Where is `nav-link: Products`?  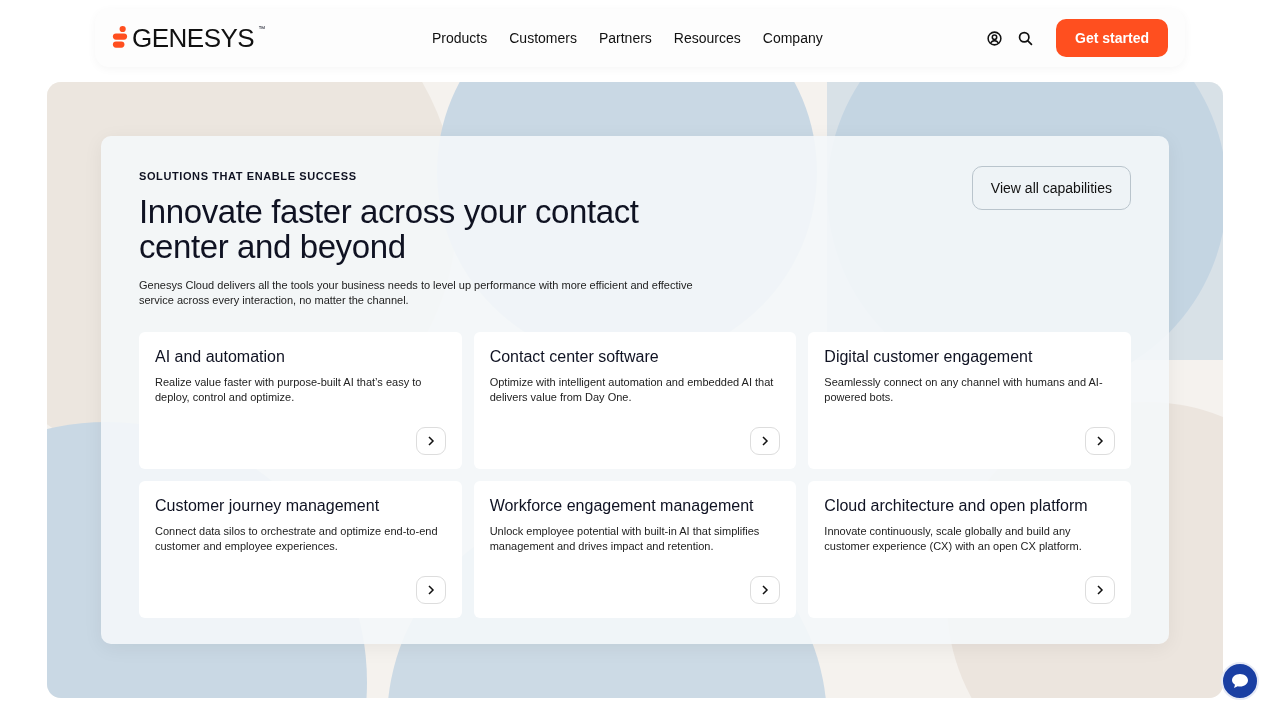
nav-link: Products is located at coordinates (460, 38).